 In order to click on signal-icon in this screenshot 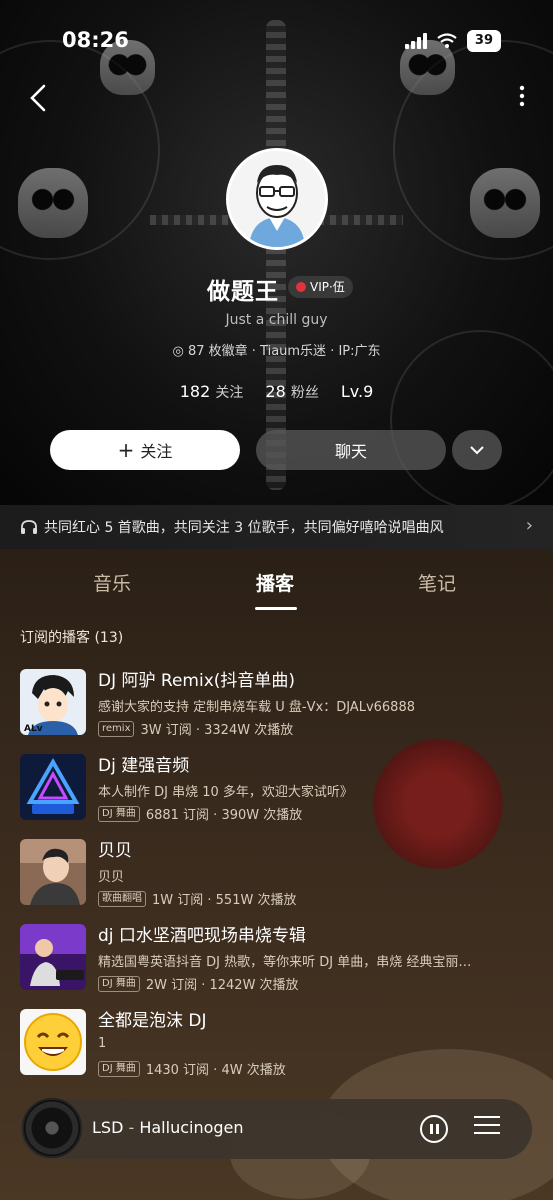, I will do `click(415, 41)`.